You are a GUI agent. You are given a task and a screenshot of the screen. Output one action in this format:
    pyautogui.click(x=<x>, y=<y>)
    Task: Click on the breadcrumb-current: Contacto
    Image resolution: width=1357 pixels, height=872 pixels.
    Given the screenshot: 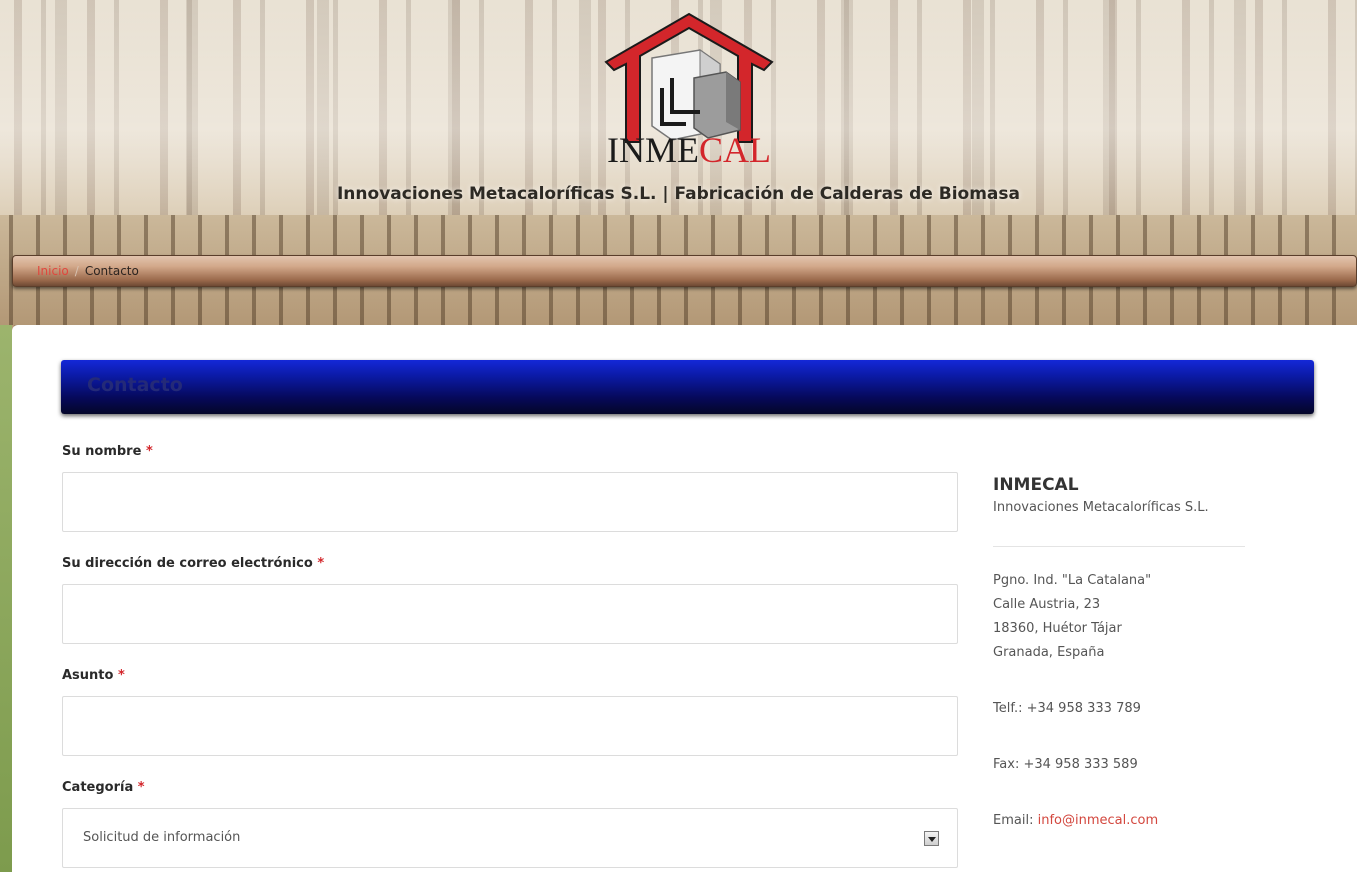 What is the action you would take?
    pyautogui.click(x=111, y=271)
    